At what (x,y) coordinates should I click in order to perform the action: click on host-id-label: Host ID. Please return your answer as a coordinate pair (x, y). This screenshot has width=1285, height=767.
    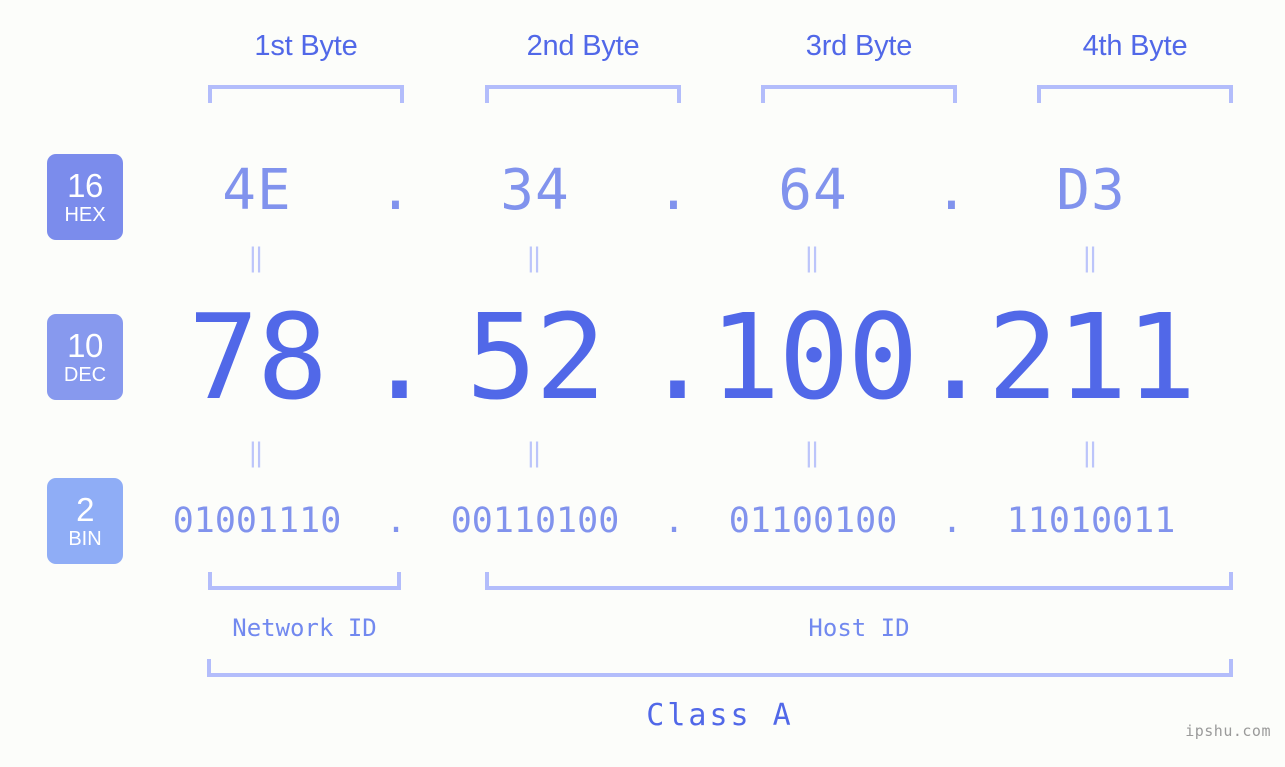
    Looking at the image, I should click on (859, 628).